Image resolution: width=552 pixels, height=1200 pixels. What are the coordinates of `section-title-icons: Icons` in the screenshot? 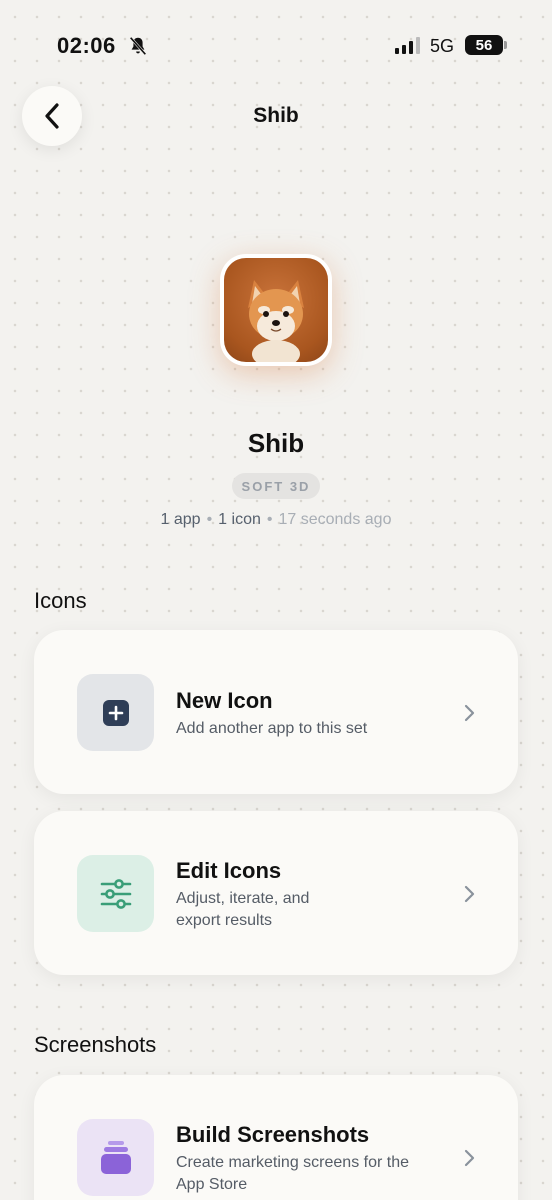 It's located at (60, 600).